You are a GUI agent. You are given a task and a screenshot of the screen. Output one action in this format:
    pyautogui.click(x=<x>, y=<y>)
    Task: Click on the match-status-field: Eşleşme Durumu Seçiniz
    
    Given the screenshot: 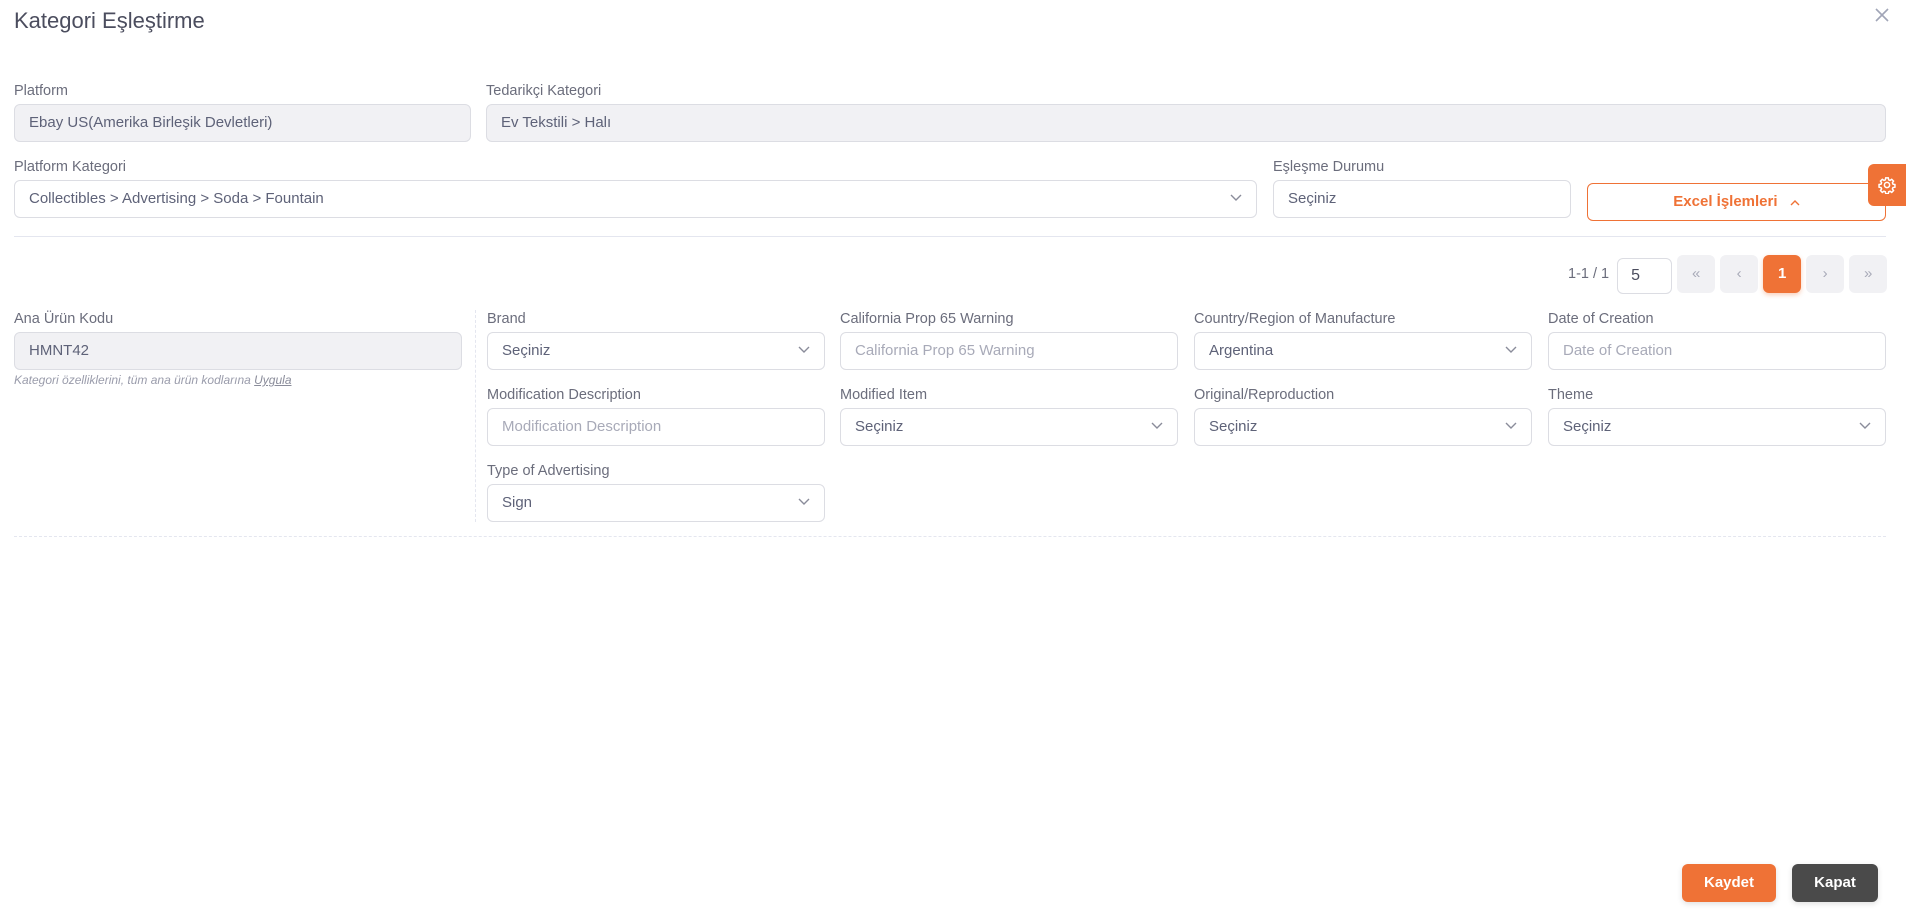 What is the action you would take?
    pyautogui.click(x=1422, y=188)
    